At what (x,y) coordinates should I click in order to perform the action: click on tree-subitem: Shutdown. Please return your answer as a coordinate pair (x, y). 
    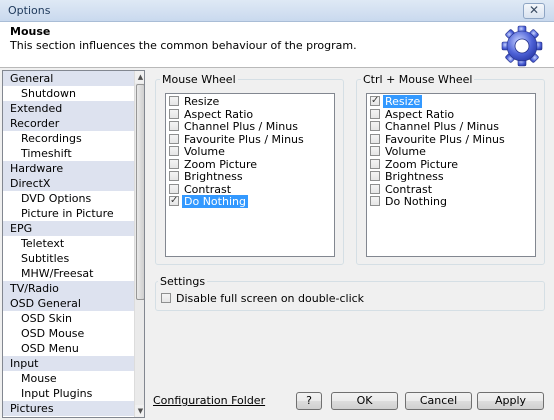
    Looking at the image, I should click on (68, 93).